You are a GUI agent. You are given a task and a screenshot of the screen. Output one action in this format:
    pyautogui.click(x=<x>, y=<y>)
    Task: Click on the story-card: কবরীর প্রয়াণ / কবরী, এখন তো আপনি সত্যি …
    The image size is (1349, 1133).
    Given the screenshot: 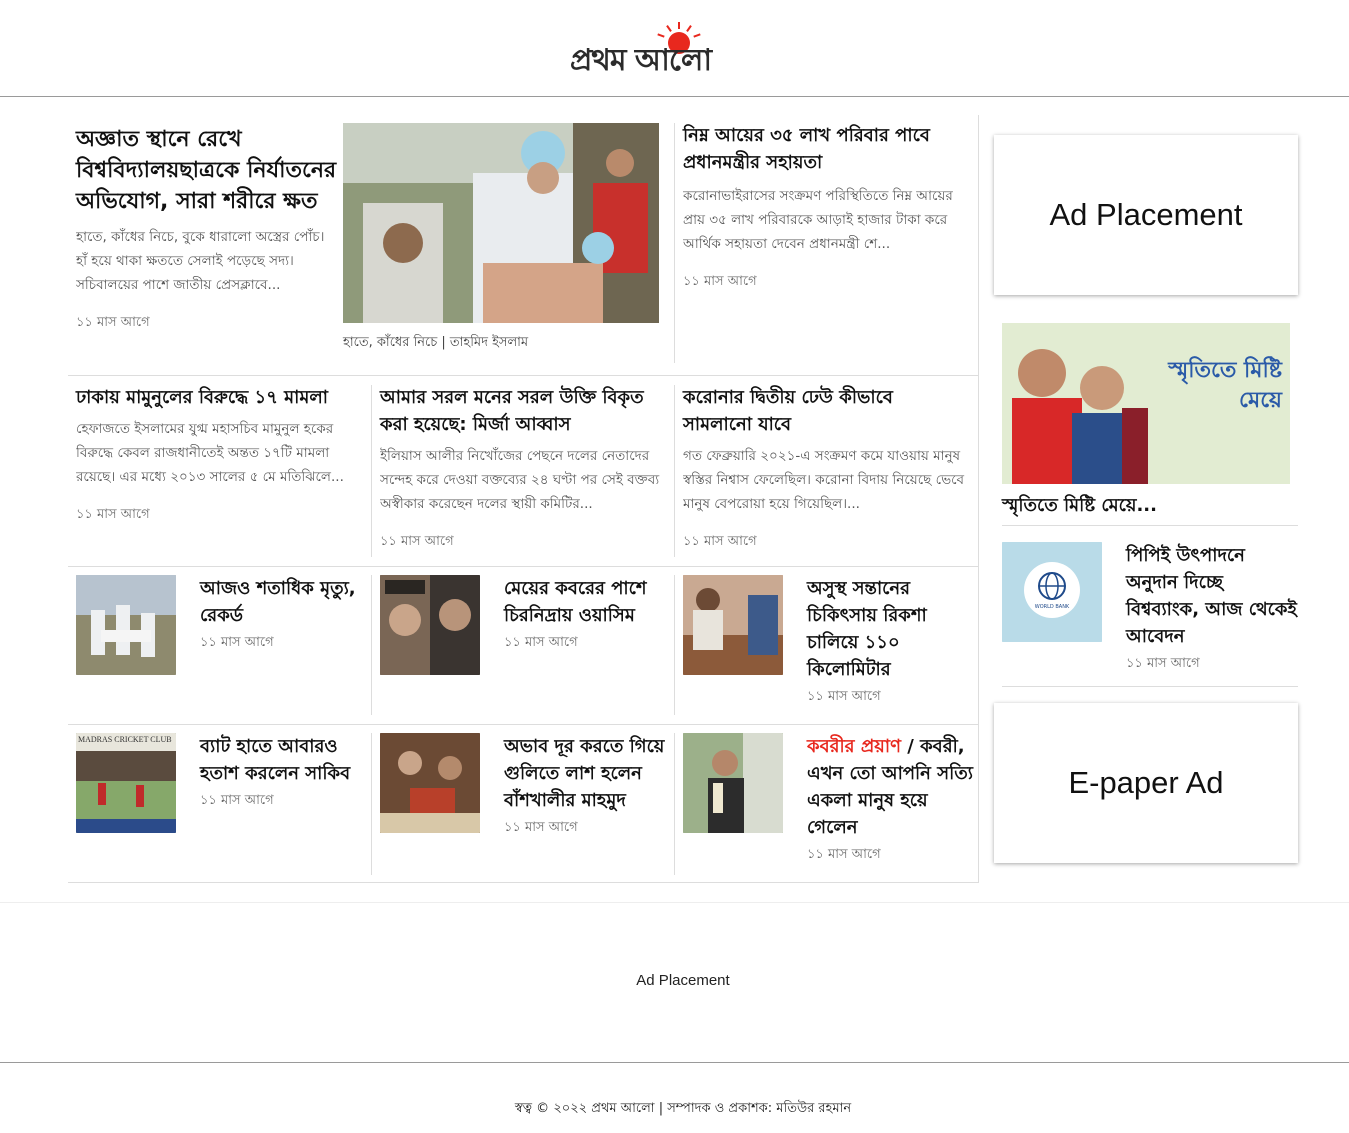 What is the action you would take?
    pyautogui.click(x=890, y=799)
    